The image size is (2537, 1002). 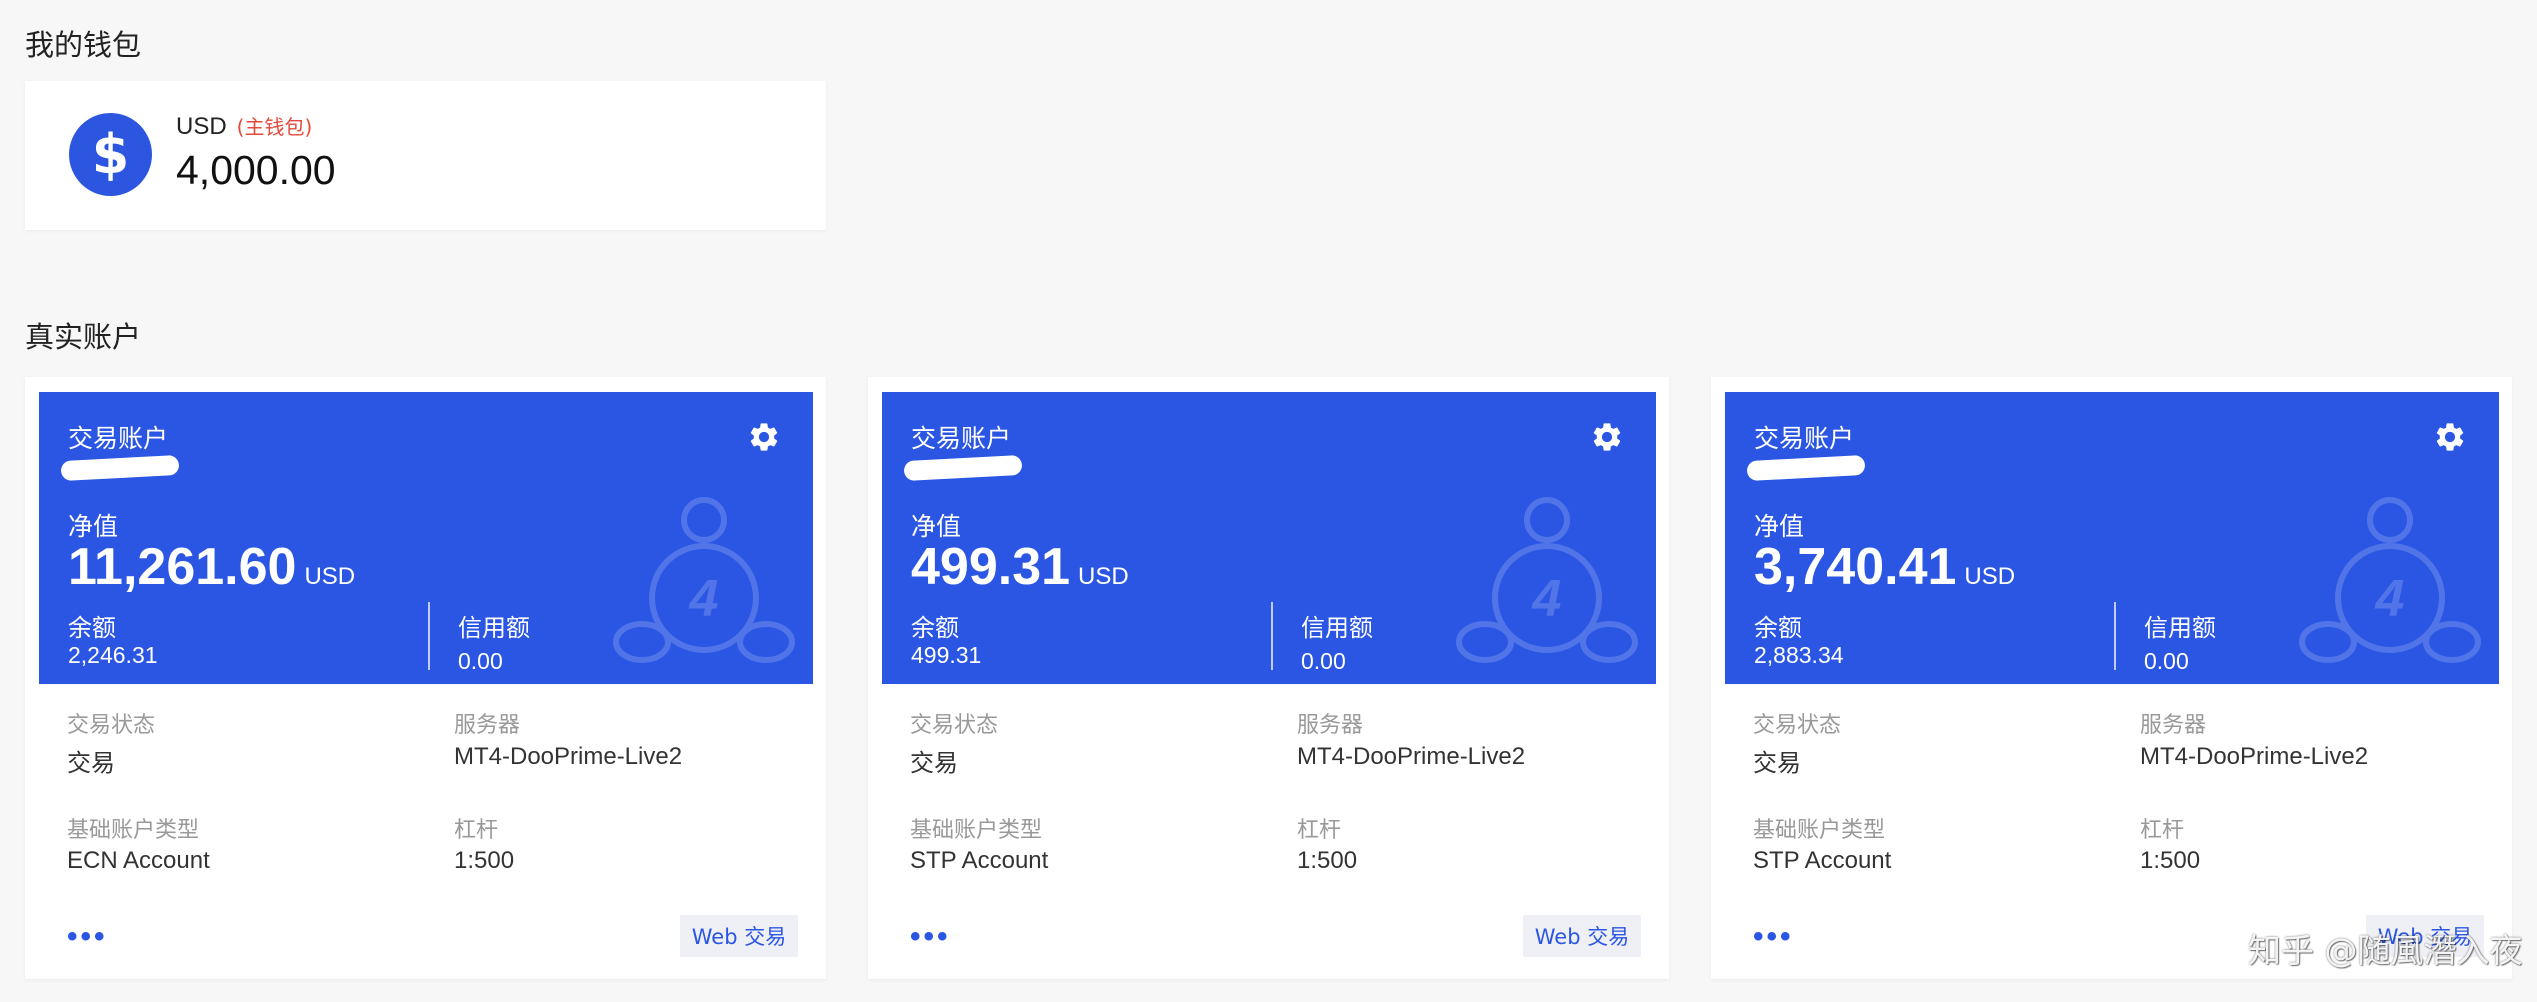 I want to click on wallet-currency: USD (主钱包), so click(x=244, y=126).